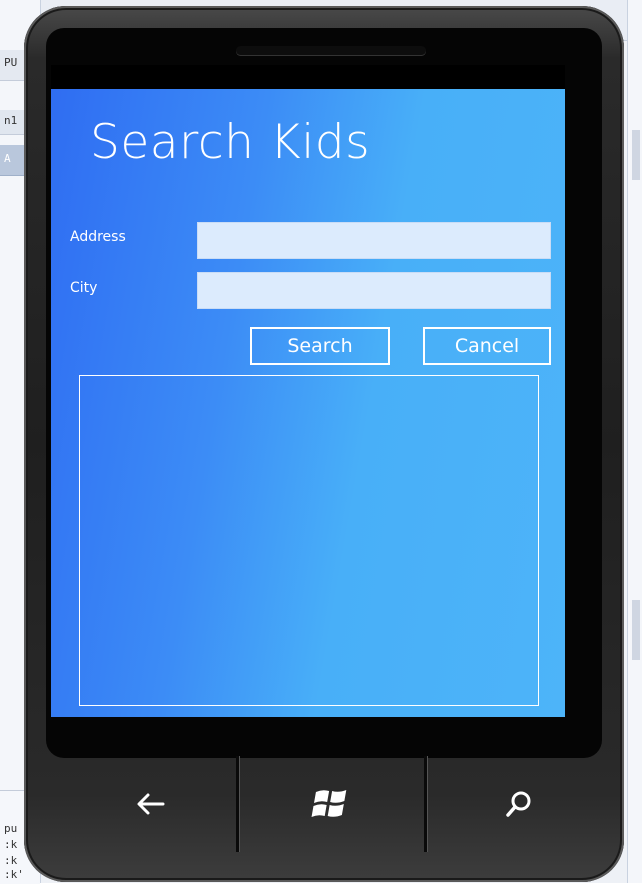  What do you see at coordinates (11, 828) in the screenshot?
I see `ide-text-fragment: pu` at bounding box center [11, 828].